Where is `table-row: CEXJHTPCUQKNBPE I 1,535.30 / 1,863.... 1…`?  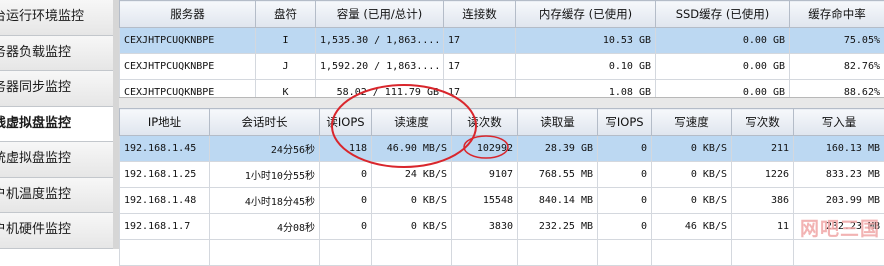 table-row: CEXJHTPCUQKNBPE I 1,535.30 / 1,863.... 1… is located at coordinates (502, 41).